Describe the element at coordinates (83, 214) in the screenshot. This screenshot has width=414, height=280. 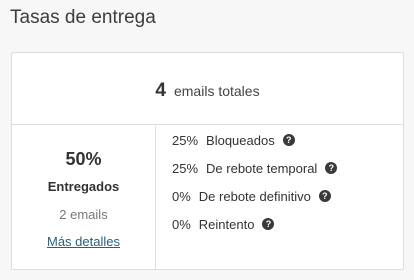
I see `delivered-count: 2 emails` at that location.